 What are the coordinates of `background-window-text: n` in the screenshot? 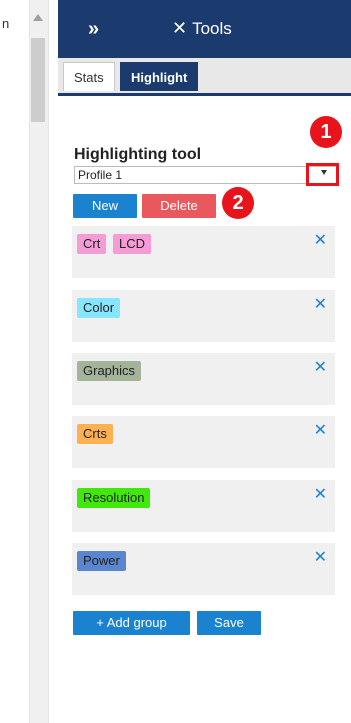 It's located at (6, 23).